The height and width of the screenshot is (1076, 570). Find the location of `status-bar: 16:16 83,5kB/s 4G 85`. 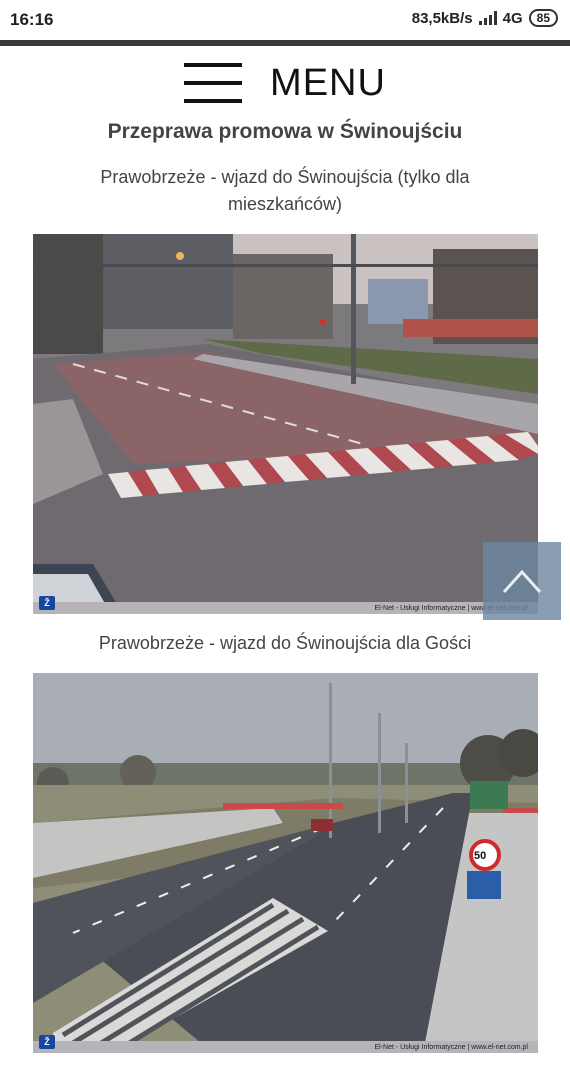

status-bar: 16:16 83,5kB/s 4G 85 is located at coordinates (285, 20).